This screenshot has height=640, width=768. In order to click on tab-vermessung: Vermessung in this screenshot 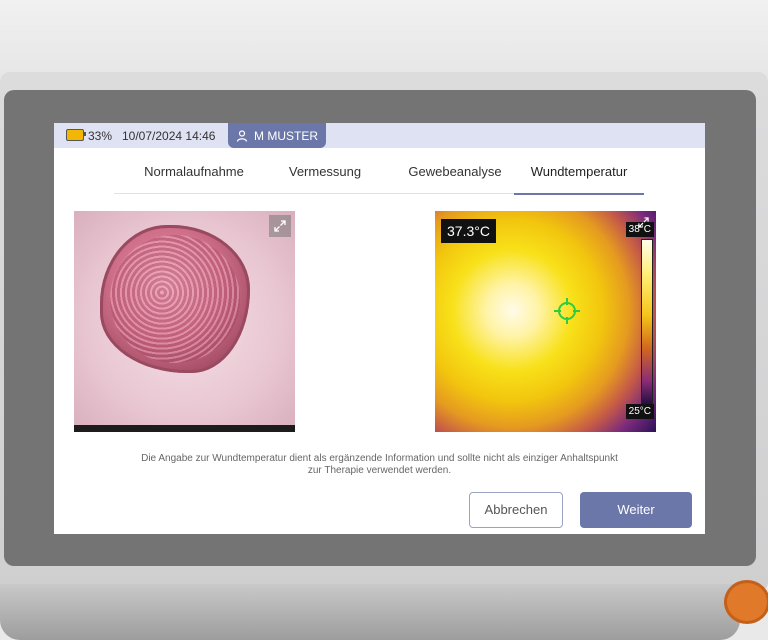, I will do `click(325, 175)`.